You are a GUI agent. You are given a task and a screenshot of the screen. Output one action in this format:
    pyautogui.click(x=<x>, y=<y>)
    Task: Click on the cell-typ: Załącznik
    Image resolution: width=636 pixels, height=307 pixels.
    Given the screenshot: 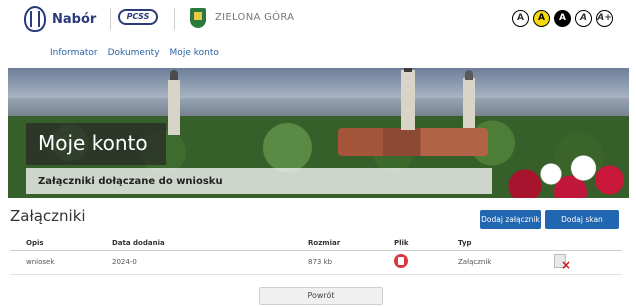 What is the action you would take?
    pyautogui.click(x=490, y=262)
    